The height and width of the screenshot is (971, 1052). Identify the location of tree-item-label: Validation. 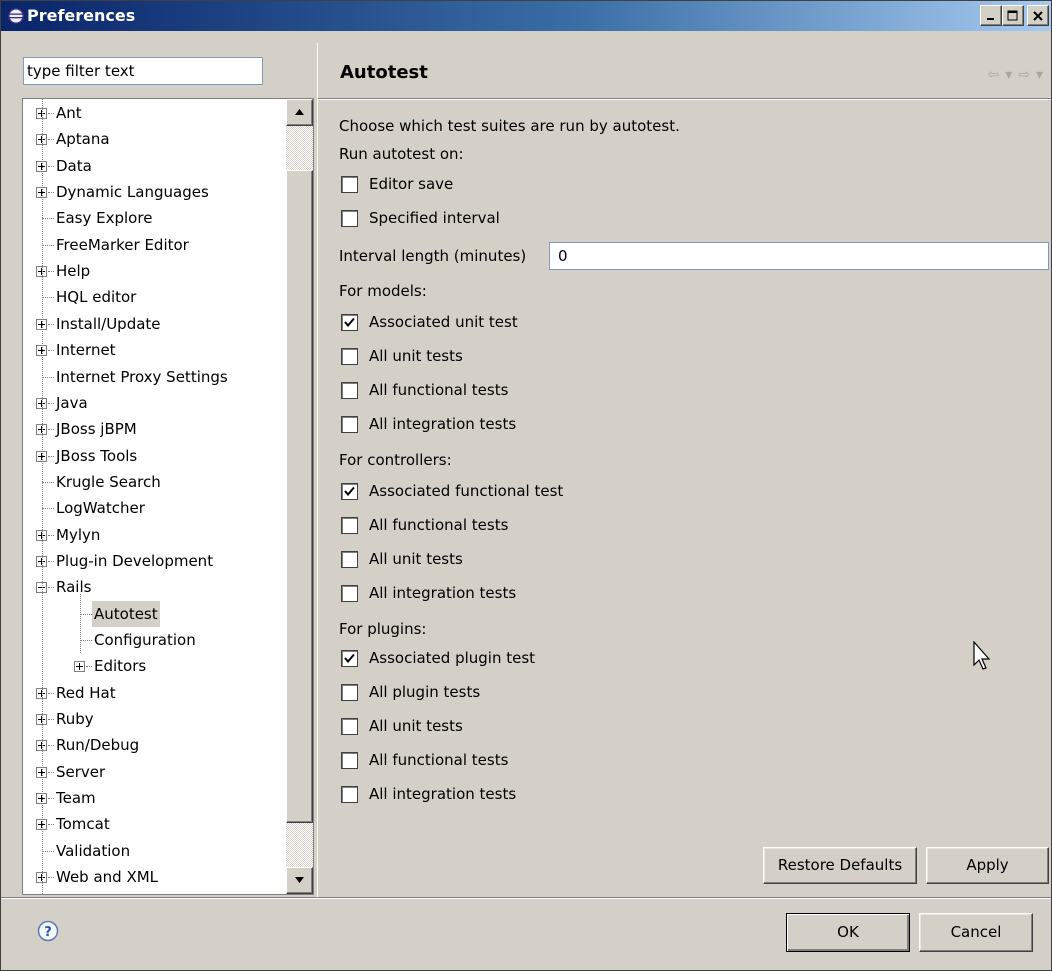
(93, 850).